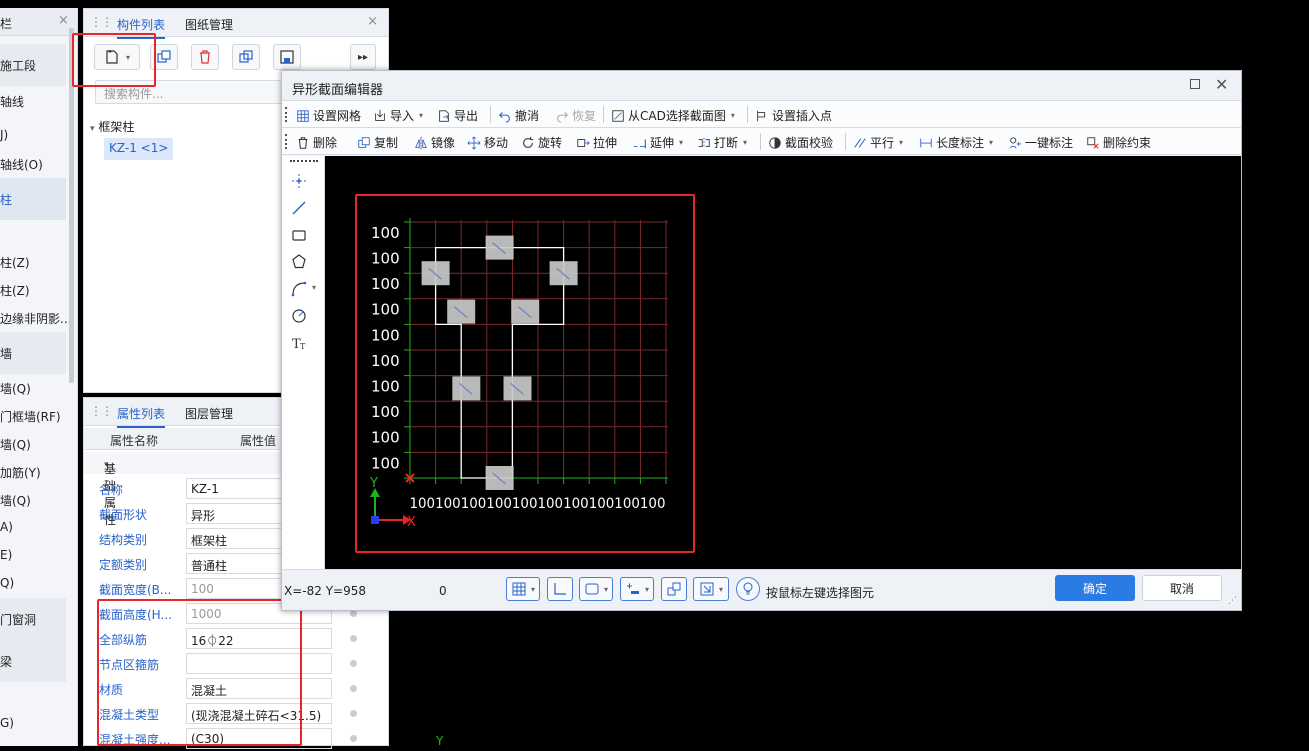 The height and width of the screenshot is (751, 1309). I want to click on polygon-icon, so click(299, 262).